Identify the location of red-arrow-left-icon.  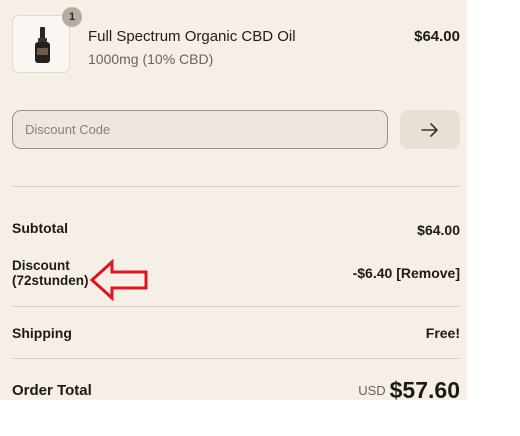
(118, 280).